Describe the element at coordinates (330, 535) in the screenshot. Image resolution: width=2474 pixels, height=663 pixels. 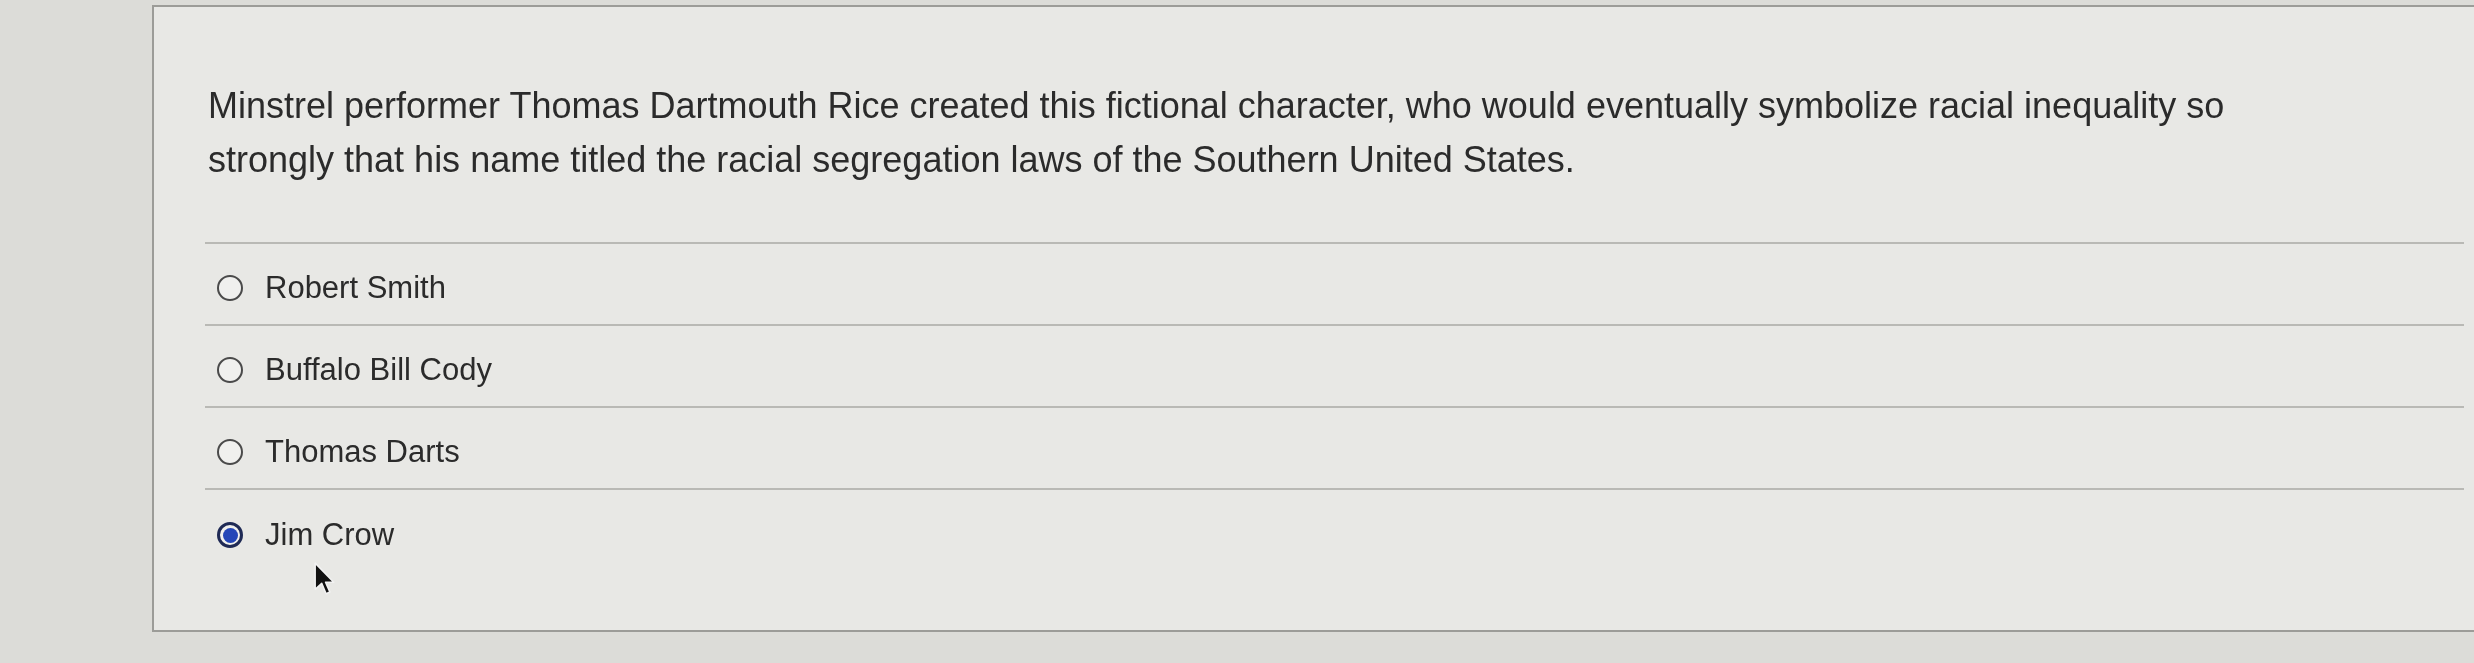
I see `option-label: Jim Crow` at that location.